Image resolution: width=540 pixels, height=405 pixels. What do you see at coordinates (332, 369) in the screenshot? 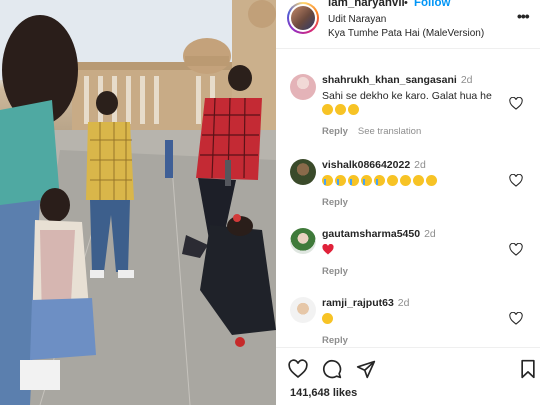
I see `comment-icon` at bounding box center [332, 369].